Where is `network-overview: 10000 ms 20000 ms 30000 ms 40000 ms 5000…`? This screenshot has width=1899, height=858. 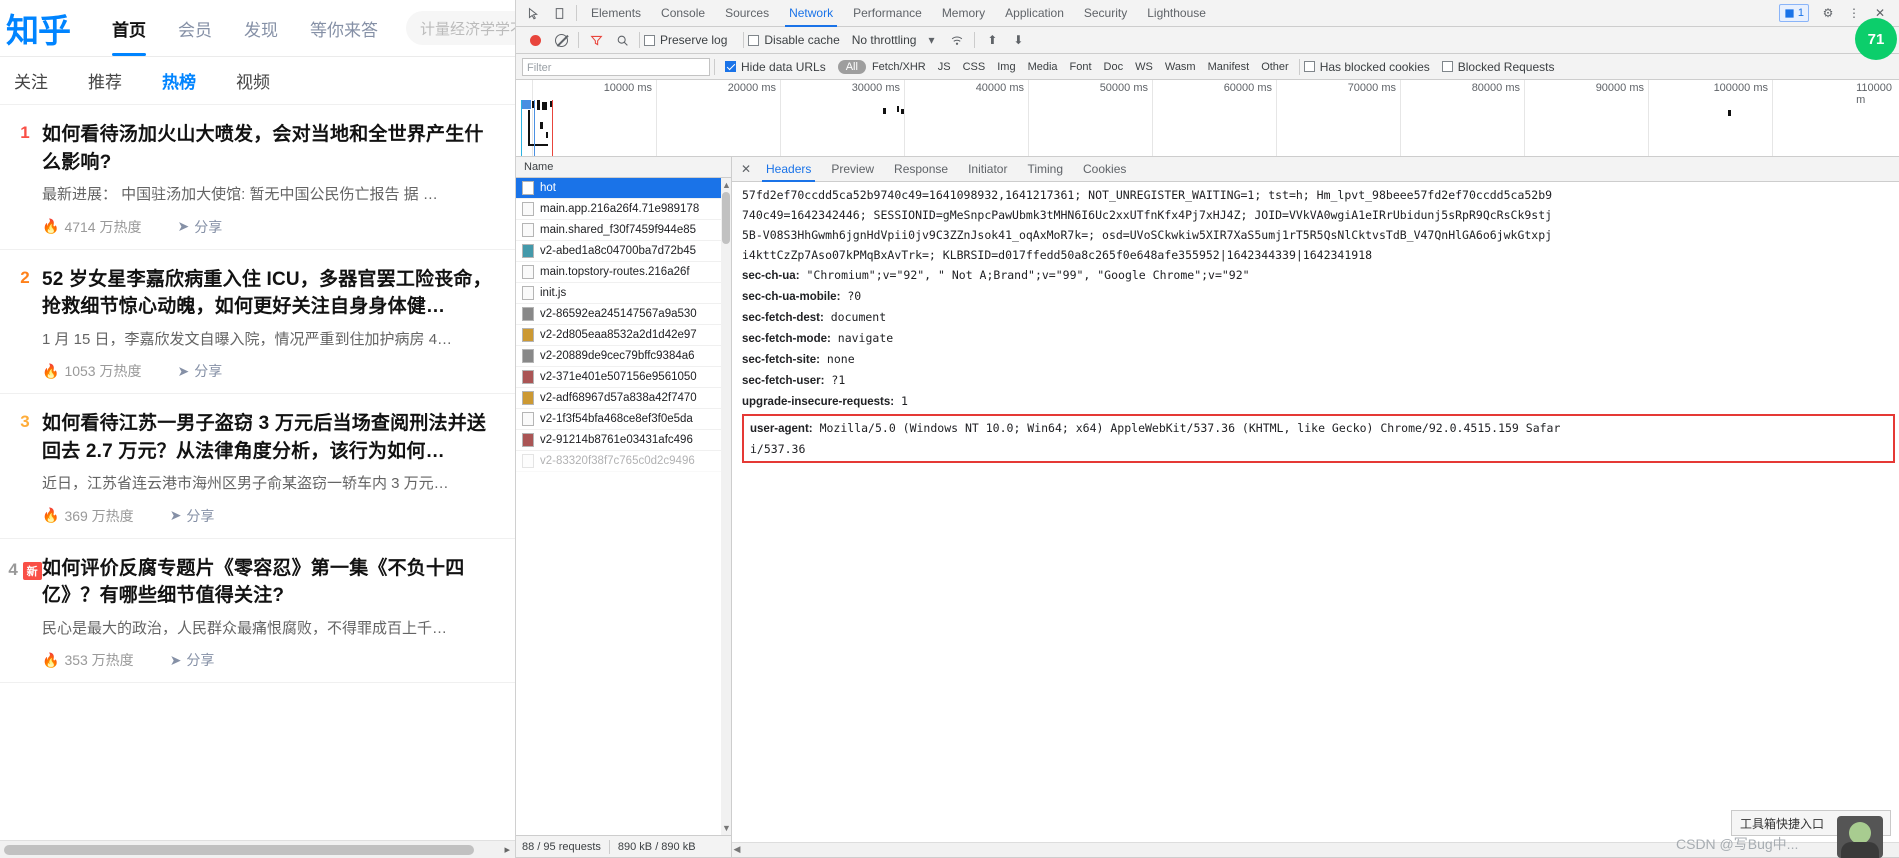
network-overview: 10000 ms 20000 ms 30000 ms 40000 ms 5000… is located at coordinates (1207, 118).